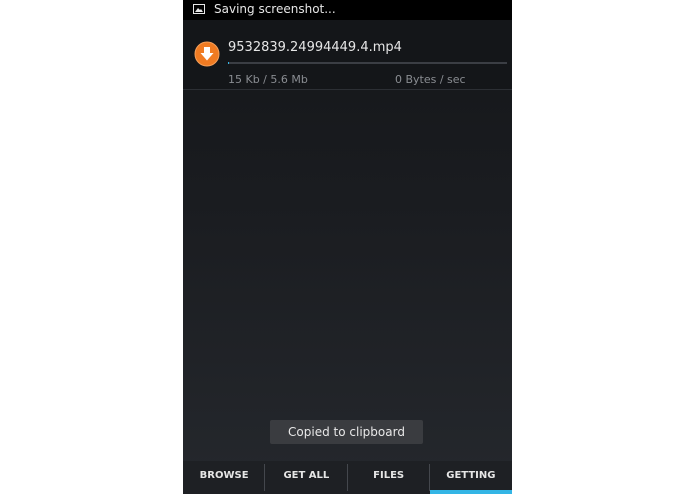 The height and width of the screenshot is (494, 695). Describe the element at coordinates (199, 9) in the screenshot. I see `image-icon` at that location.